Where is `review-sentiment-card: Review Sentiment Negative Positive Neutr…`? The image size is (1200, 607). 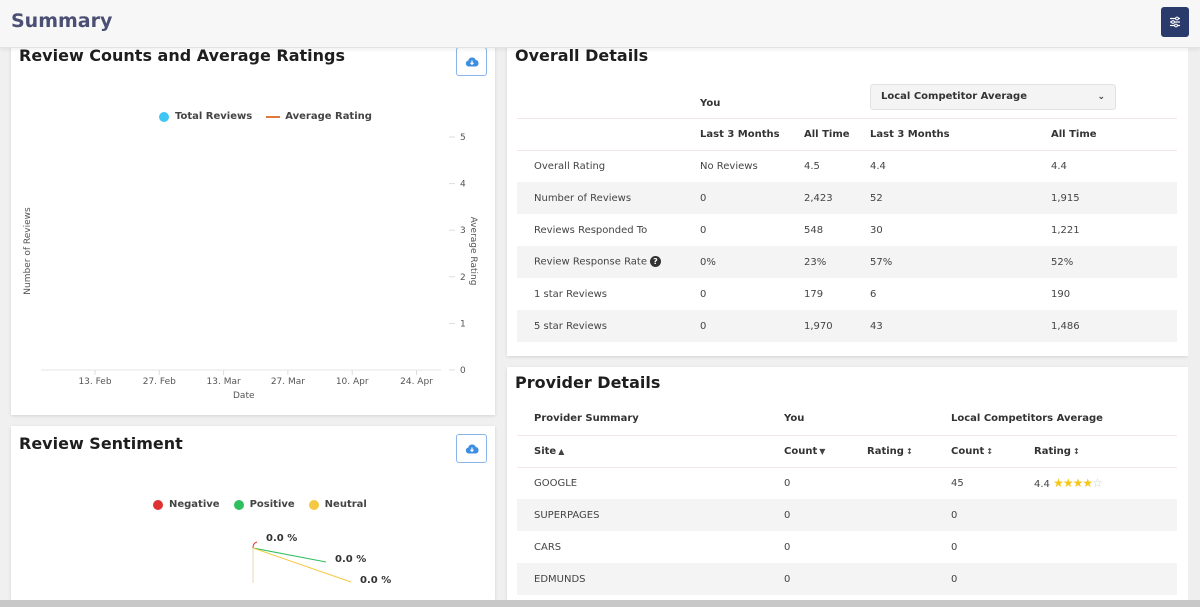
review-sentiment-card: Review Sentiment Negative Positive Neutr… is located at coordinates (253, 513).